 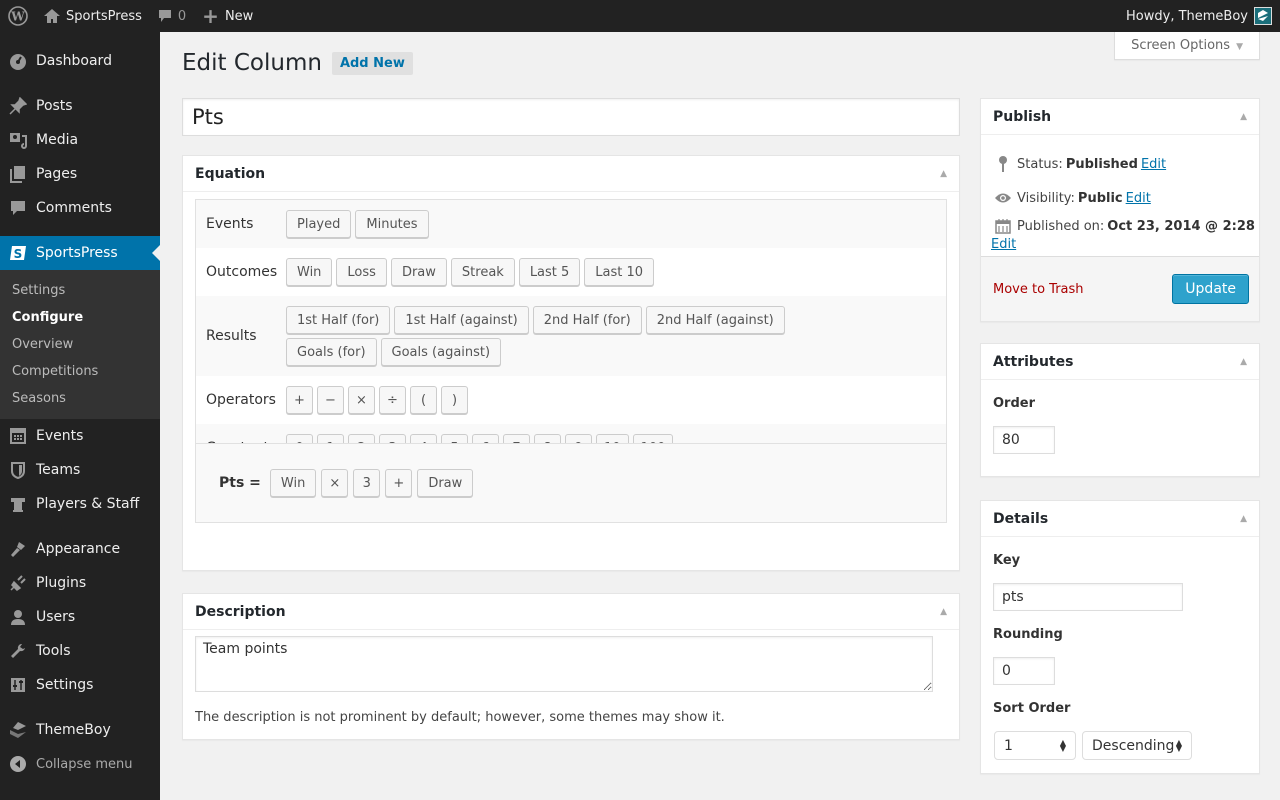 What do you see at coordinates (80, 371) in the screenshot?
I see `submenu-competitions: Competitions` at bounding box center [80, 371].